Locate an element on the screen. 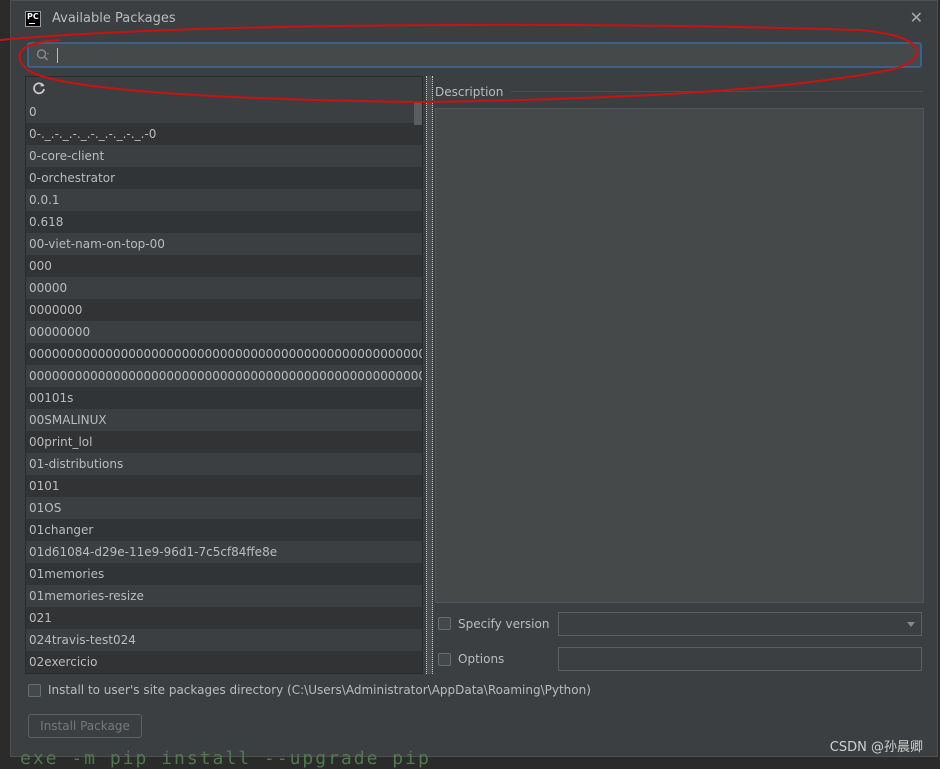  package-list-item: 00101s is located at coordinates (224, 398).